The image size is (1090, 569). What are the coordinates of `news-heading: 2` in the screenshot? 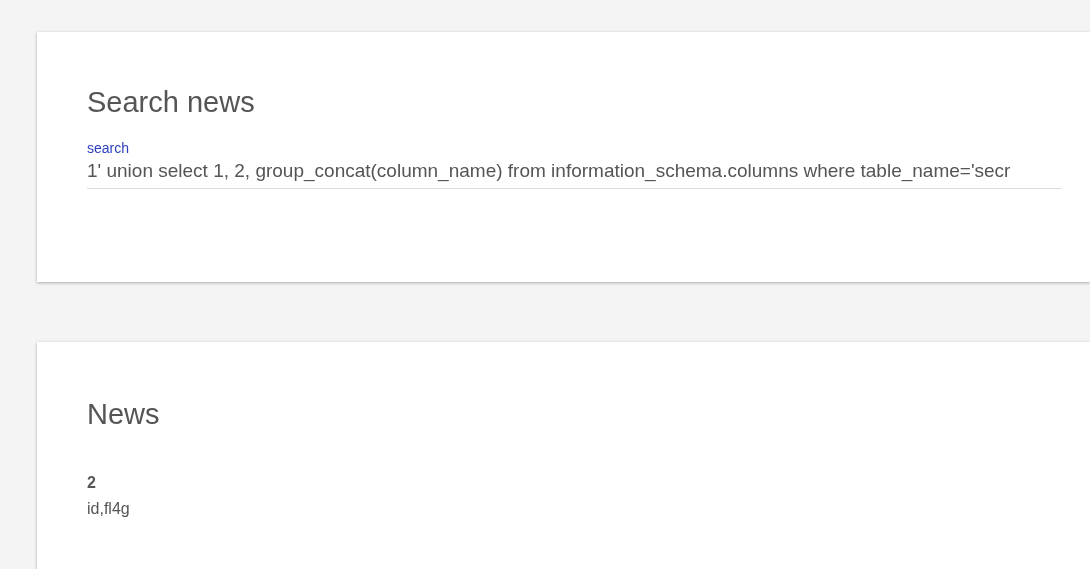 It's located at (92, 483).